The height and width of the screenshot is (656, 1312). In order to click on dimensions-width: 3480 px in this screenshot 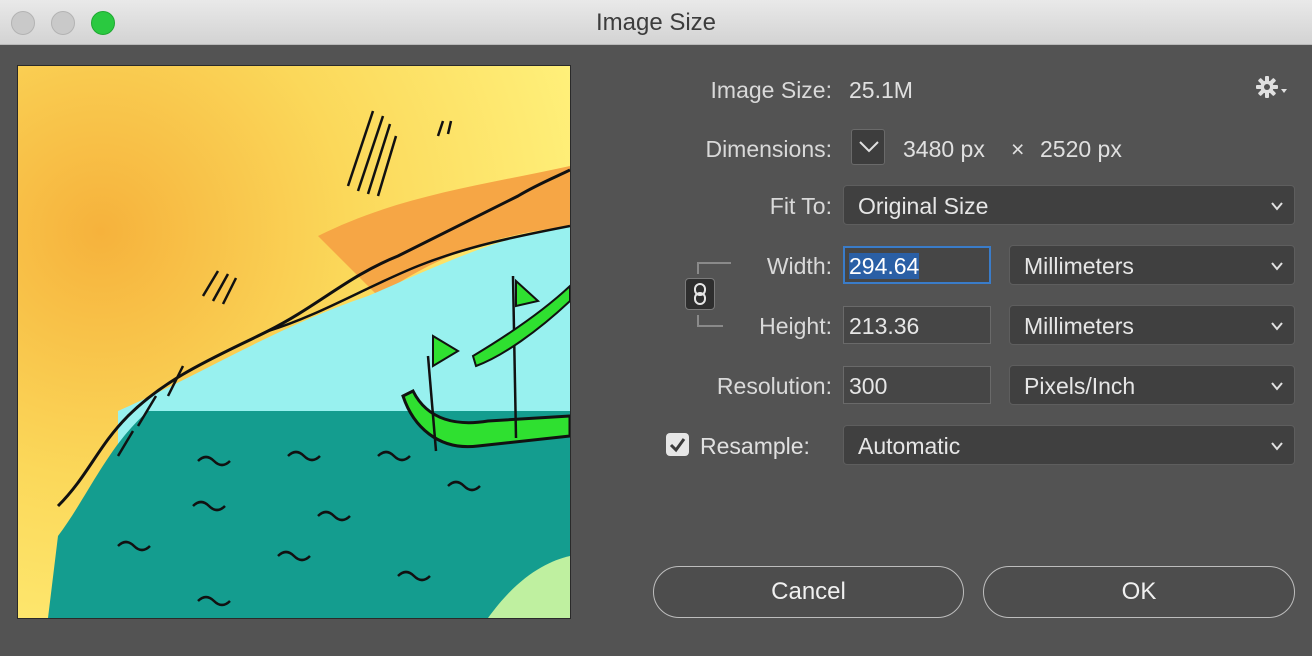, I will do `click(944, 149)`.